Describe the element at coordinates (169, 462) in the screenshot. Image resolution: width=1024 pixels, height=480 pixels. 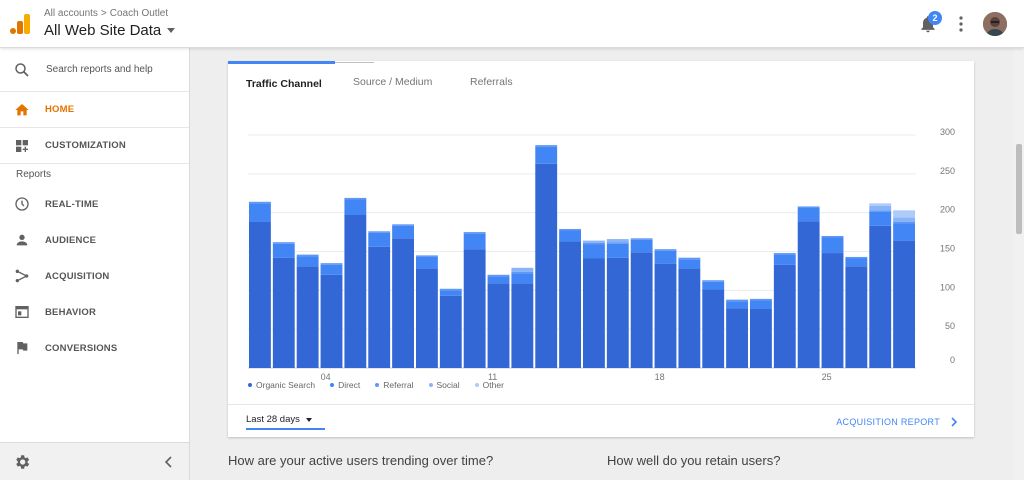
I see `chevron-left-icon` at that location.